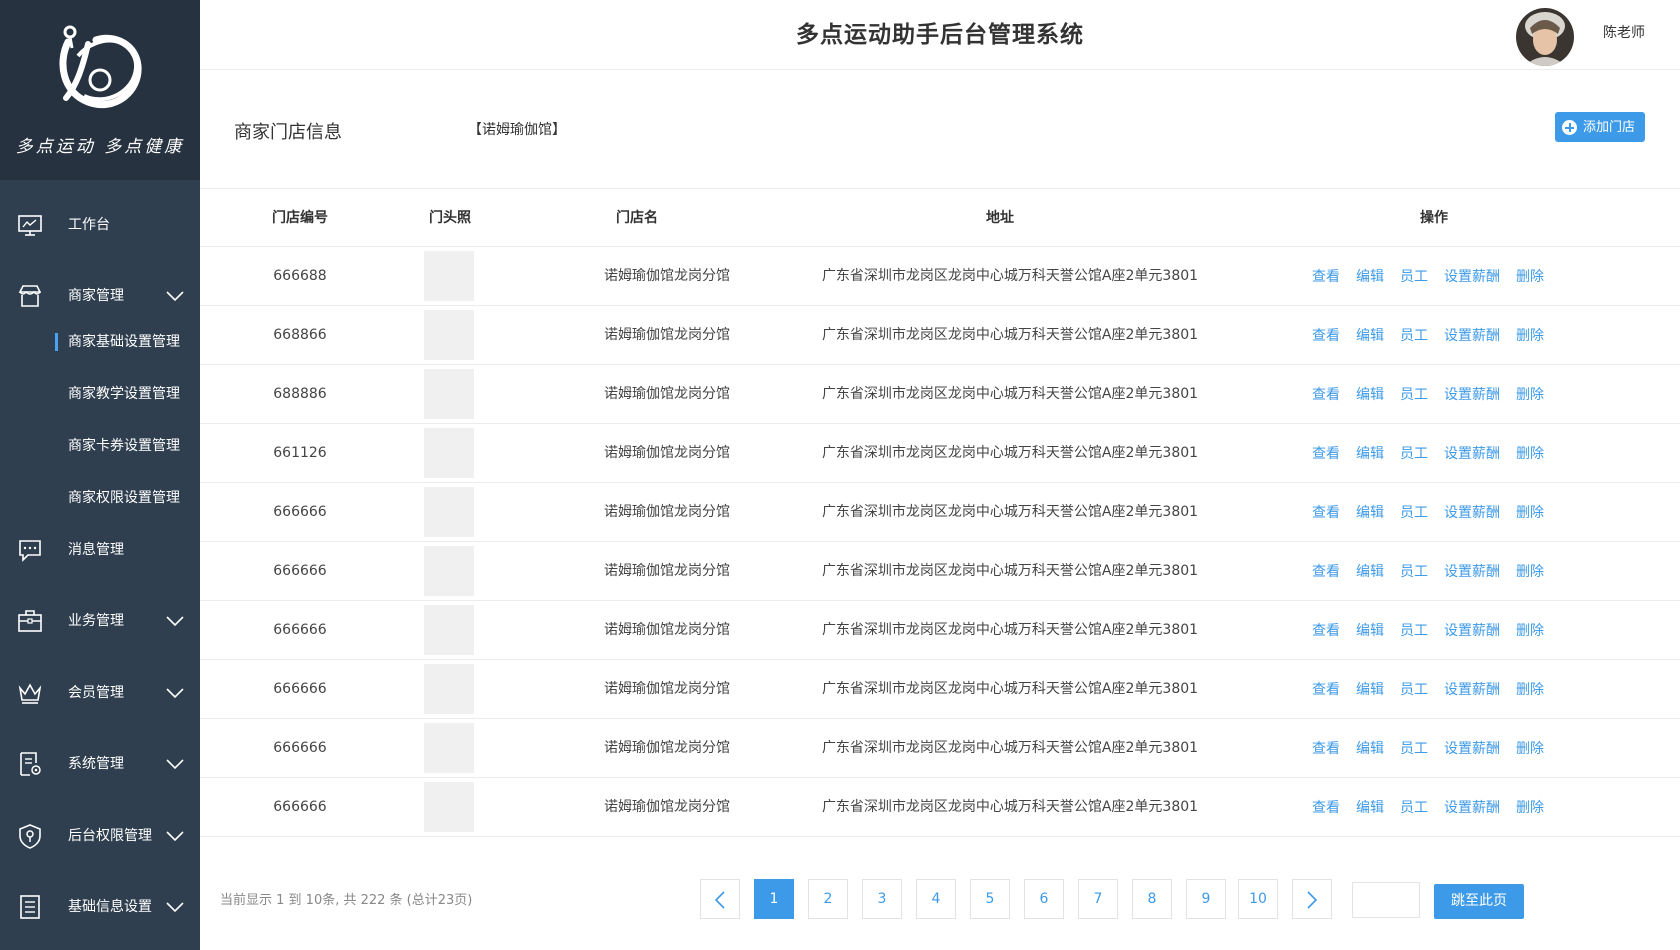 This screenshot has height=950, width=1680. Describe the element at coordinates (175, 907) in the screenshot. I see `chevron-down-icon` at that location.